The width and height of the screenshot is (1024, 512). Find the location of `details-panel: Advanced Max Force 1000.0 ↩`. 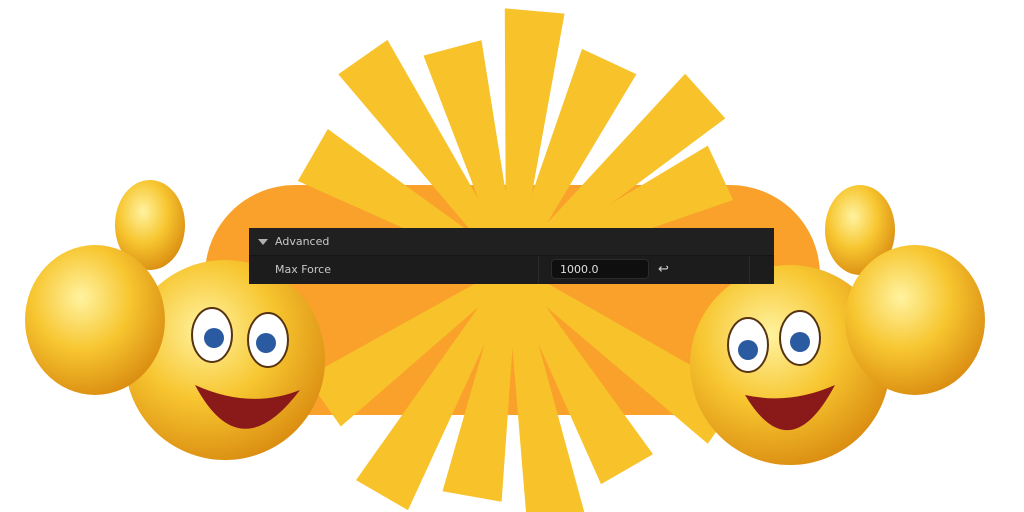

details-panel: Advanced Max Force 1000.0 ↩ is located at coordinates (511, 256).